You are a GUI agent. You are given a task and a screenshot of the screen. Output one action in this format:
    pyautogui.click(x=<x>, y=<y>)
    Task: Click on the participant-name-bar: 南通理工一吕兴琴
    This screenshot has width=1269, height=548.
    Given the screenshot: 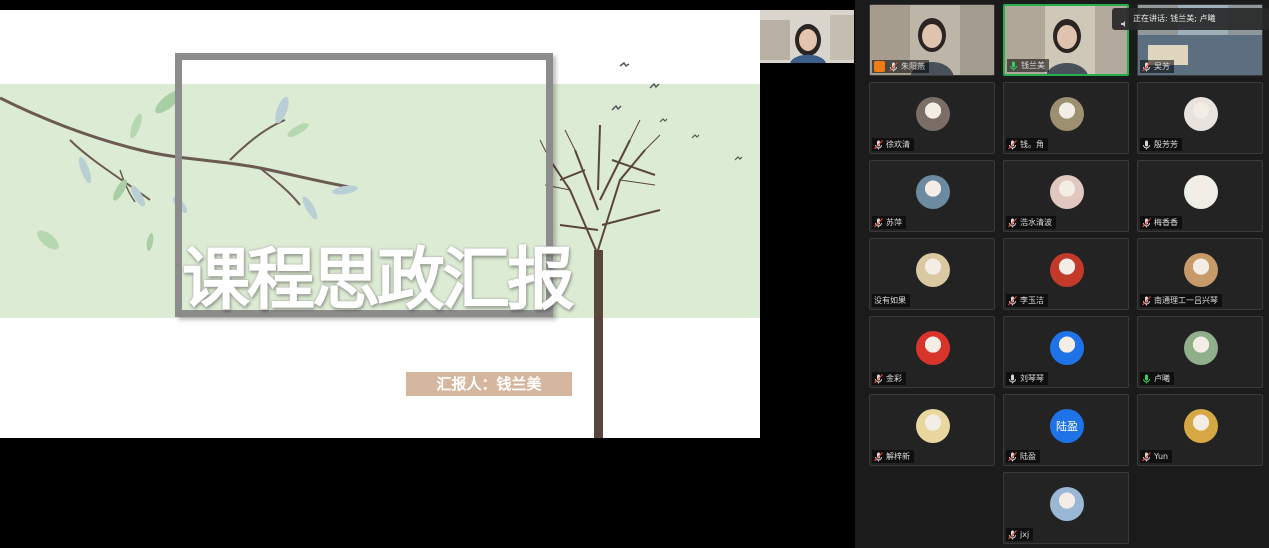 What is the action you would take?
    pyautogui.click(x=1181, y=300)
    